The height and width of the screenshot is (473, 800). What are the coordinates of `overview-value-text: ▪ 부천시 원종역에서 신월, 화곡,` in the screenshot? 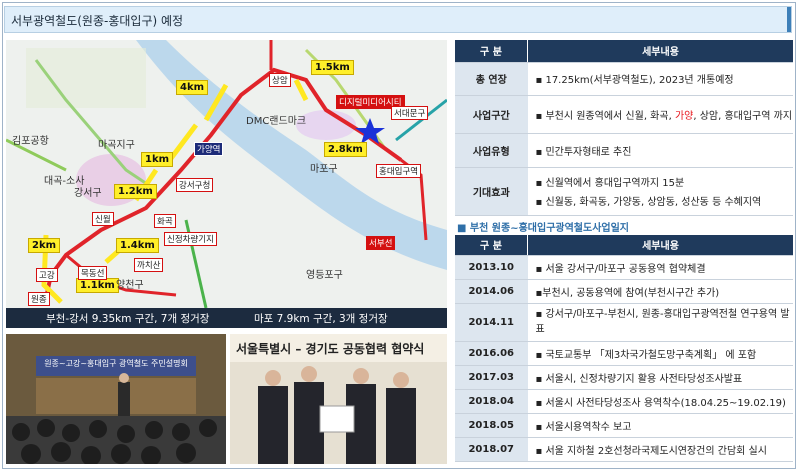 It's located at (605, 116).